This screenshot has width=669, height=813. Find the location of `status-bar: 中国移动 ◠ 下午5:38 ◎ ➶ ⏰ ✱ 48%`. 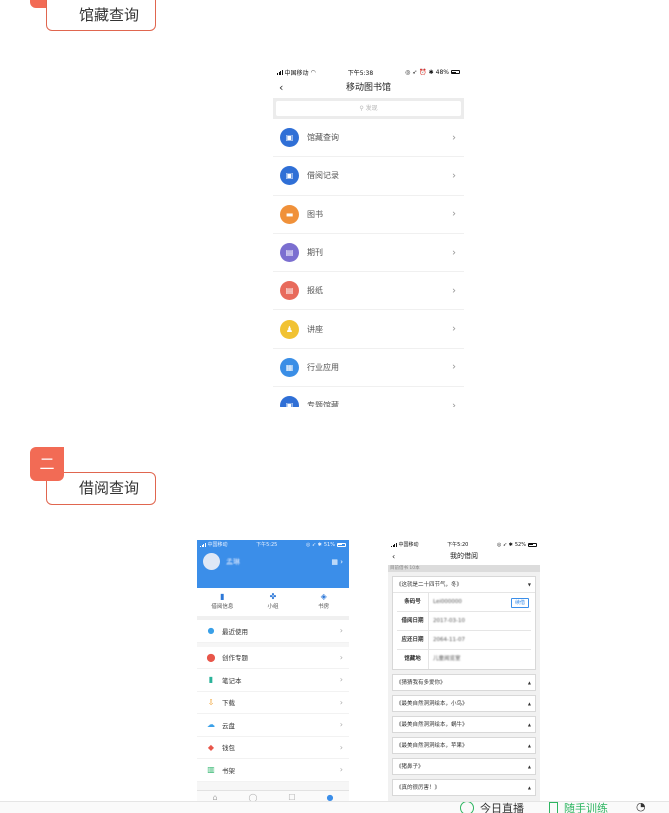

status-bar: 中国移动 ◠ 下午5:38 ◎ ➶ ⏰ ✱ 48% is located at coordinates (368, 72).